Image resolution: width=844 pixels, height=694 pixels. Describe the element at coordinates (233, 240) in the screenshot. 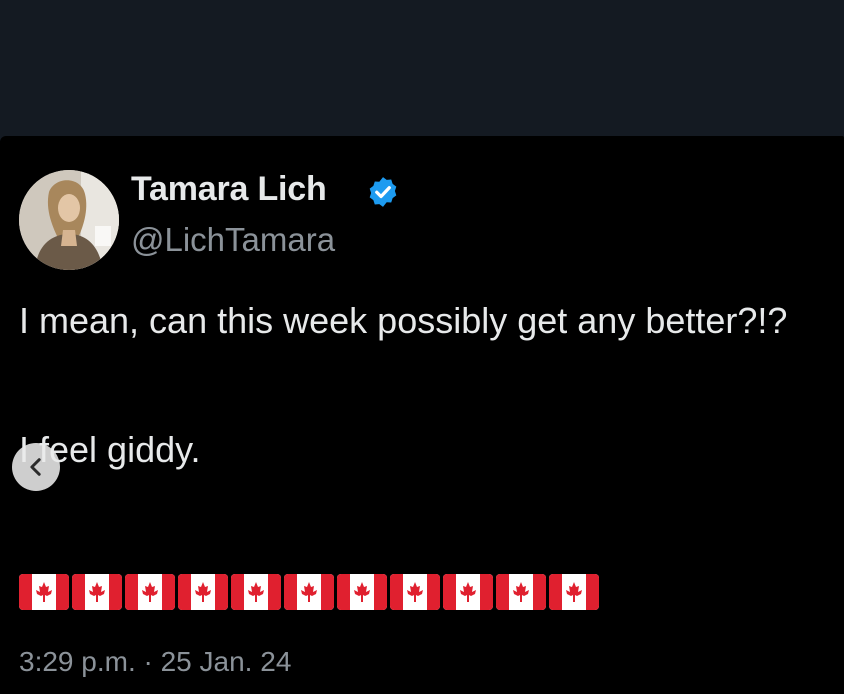

I see `author-handle: @LichTamara` at that location.